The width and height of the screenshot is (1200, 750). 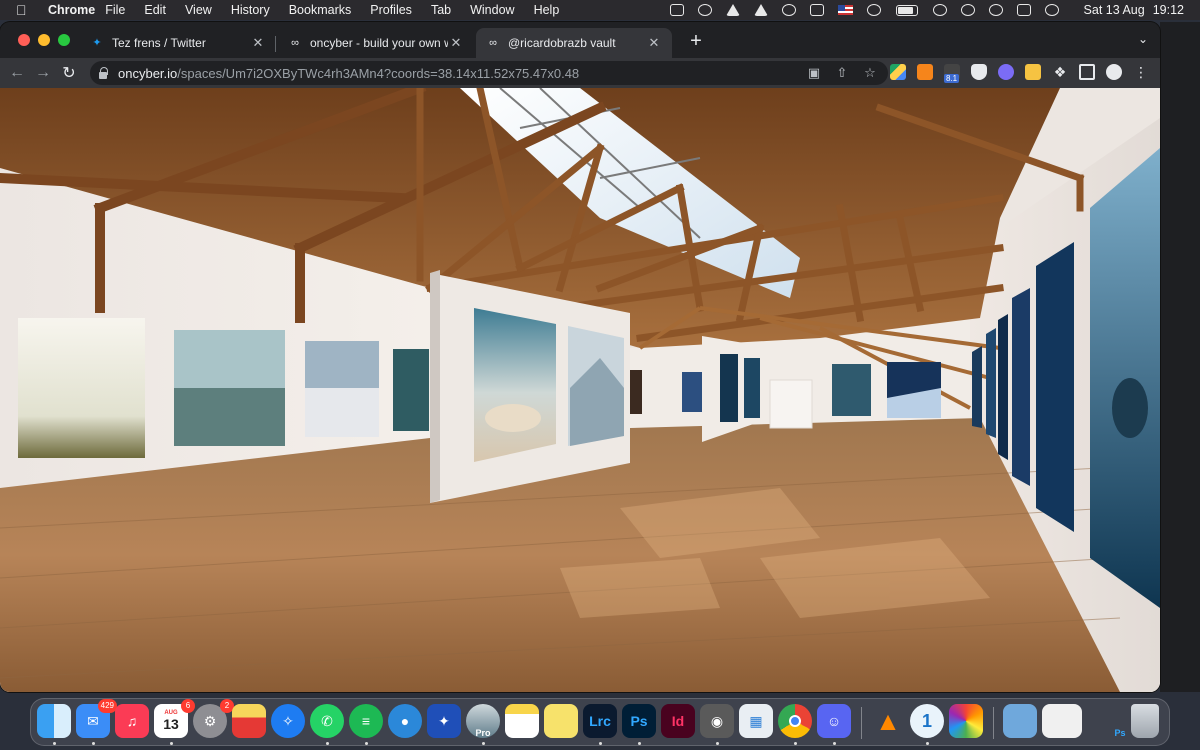 I want to click on translate-icon: ▣, so click(x=814, y=73).